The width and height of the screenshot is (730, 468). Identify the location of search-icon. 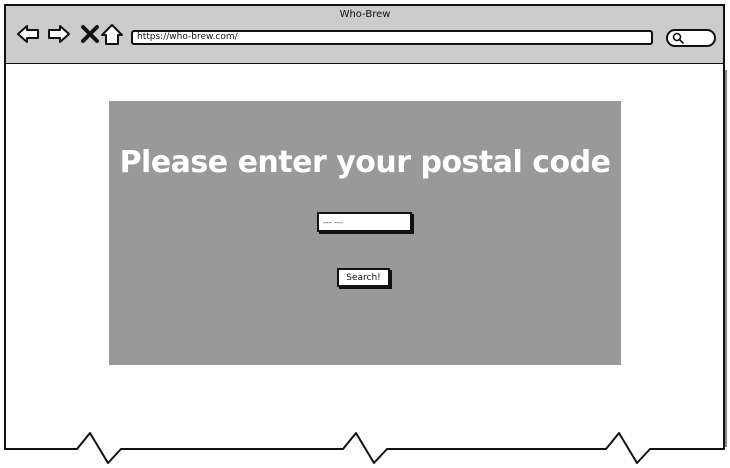
(678, 38).